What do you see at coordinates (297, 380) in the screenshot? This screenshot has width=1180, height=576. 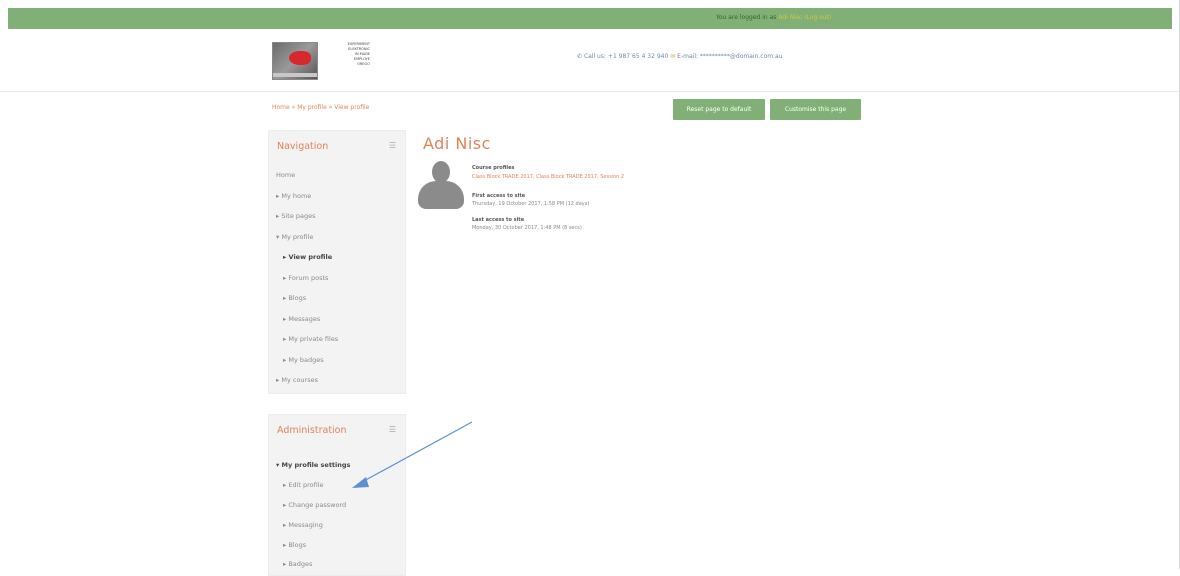 I see `nav-item-my-courses: ▸ My courses` at bounding box center [297, 380].